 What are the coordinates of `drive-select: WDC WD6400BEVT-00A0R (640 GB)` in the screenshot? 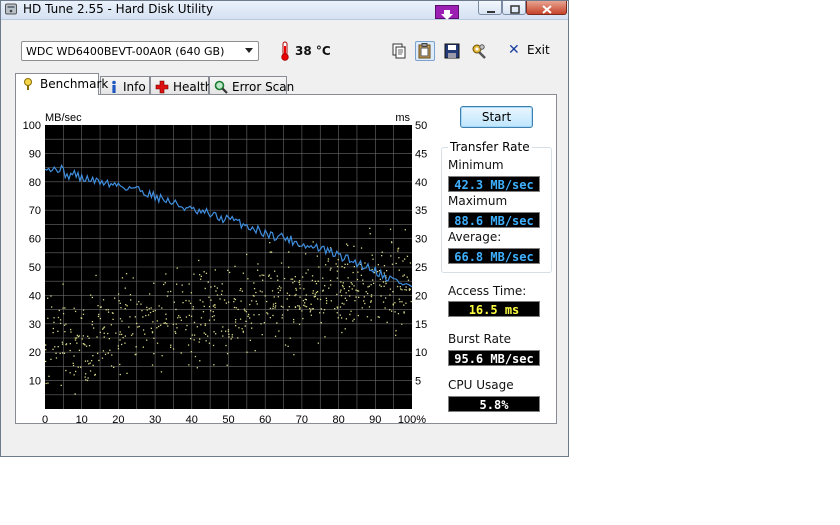 It's located at (140, 51).